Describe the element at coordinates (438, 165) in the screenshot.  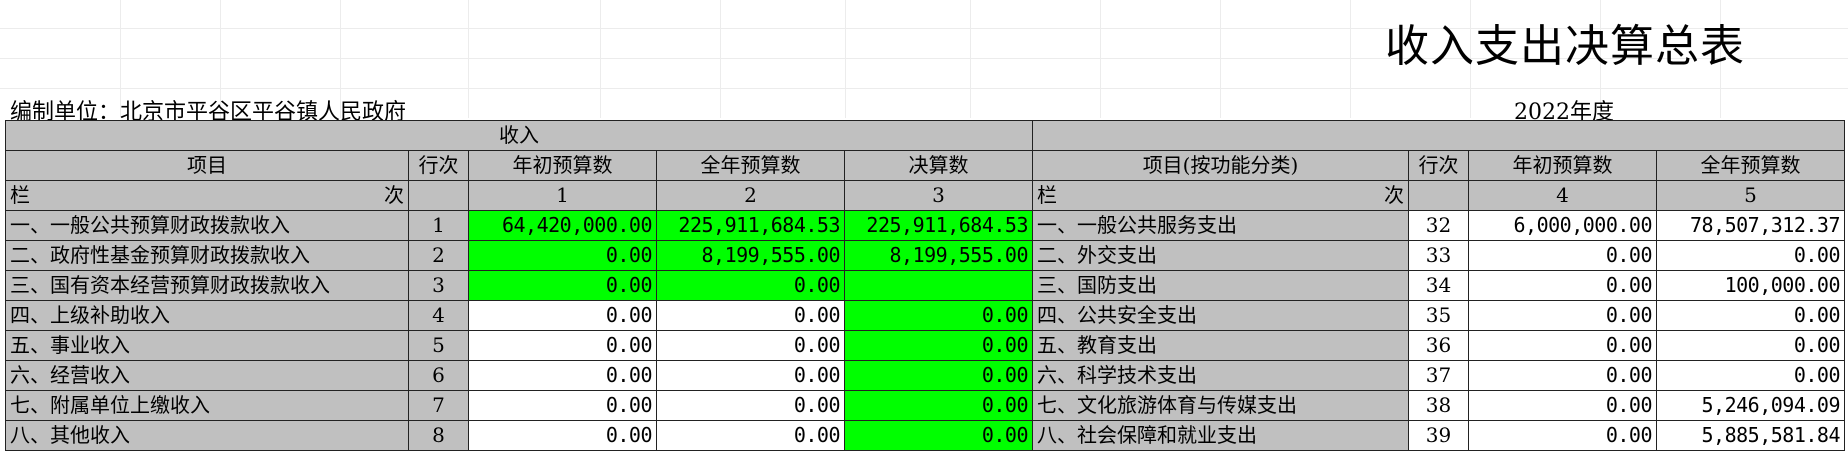
I see `income-row-no-header: 行次` at that location.